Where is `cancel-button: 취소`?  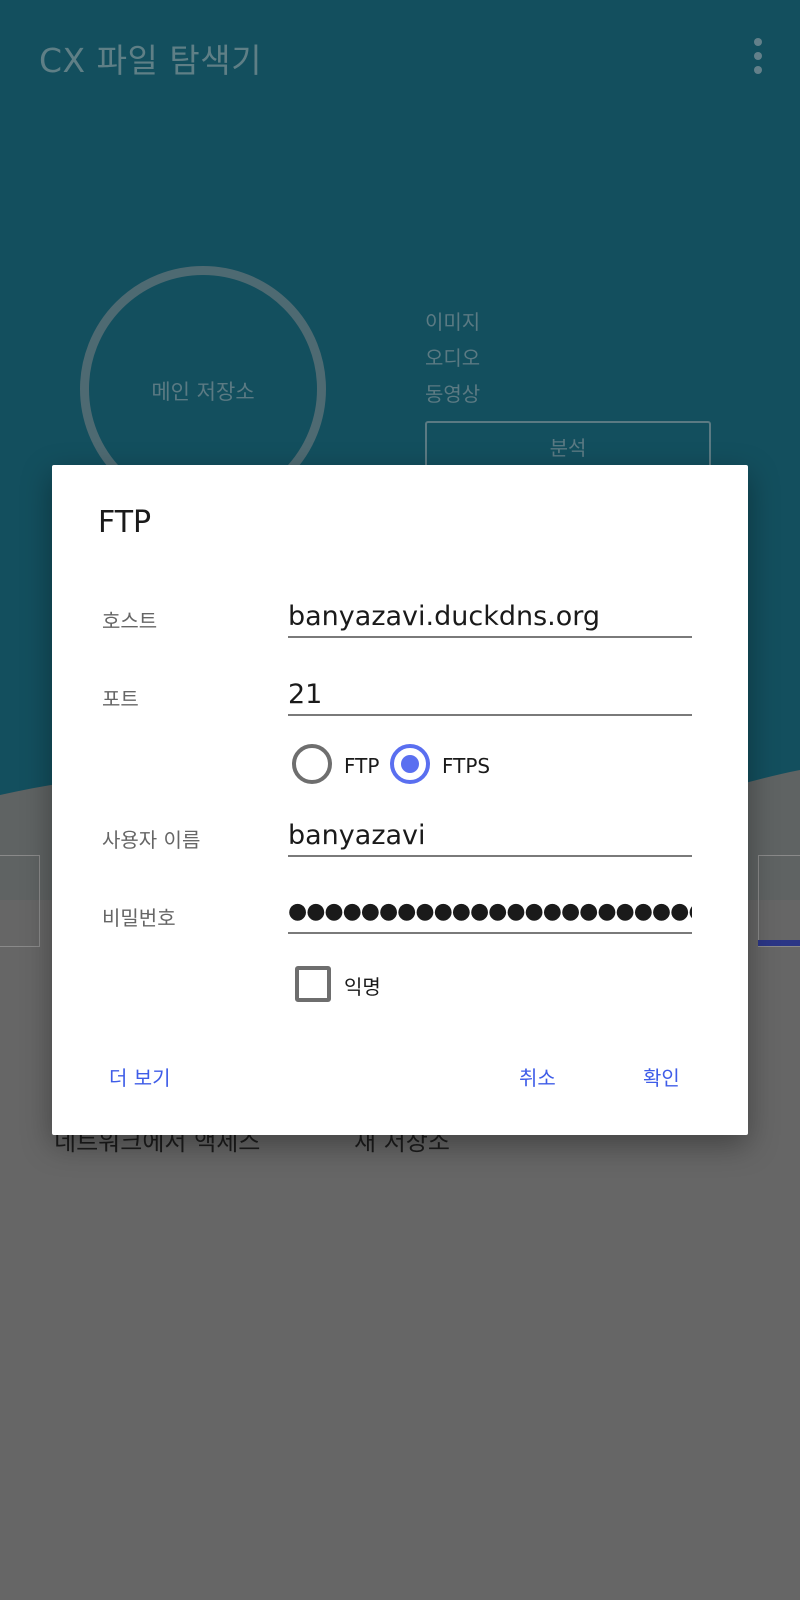
cancel-button: 취소 is located at coordinates (537, 1076).